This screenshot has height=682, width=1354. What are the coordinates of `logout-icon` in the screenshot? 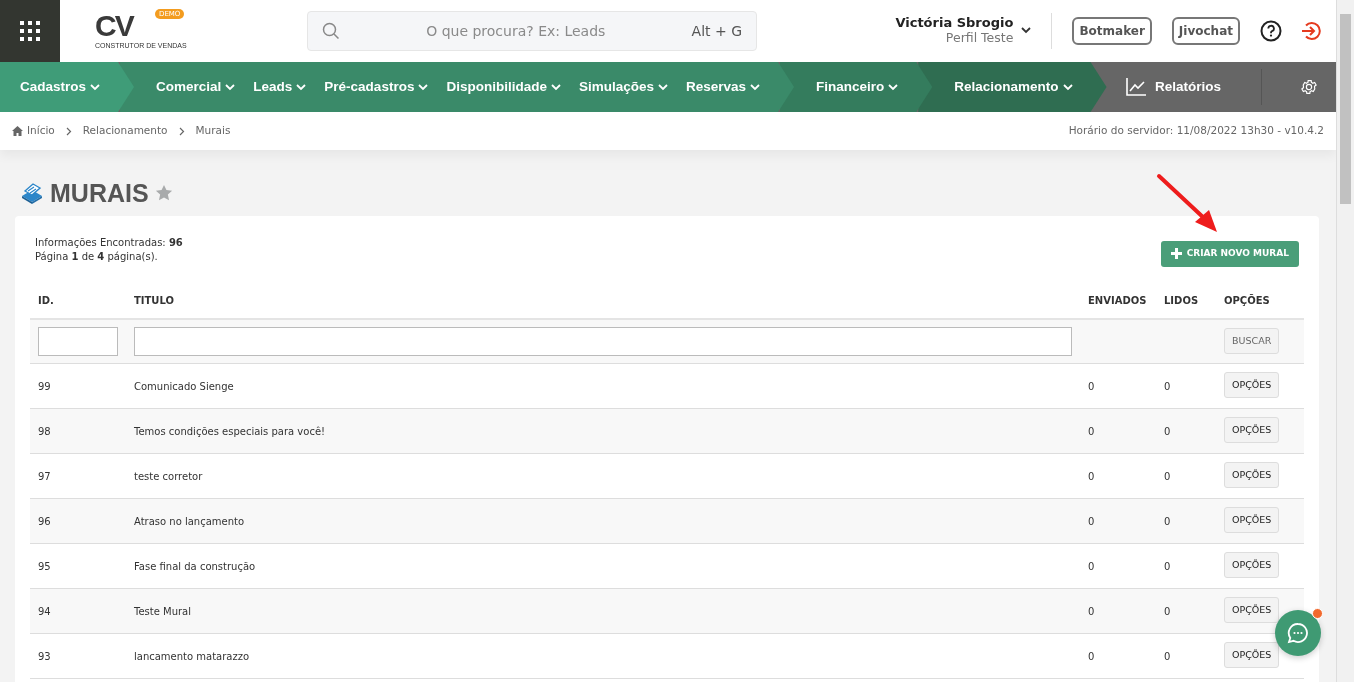 It's located at (1311, 31).